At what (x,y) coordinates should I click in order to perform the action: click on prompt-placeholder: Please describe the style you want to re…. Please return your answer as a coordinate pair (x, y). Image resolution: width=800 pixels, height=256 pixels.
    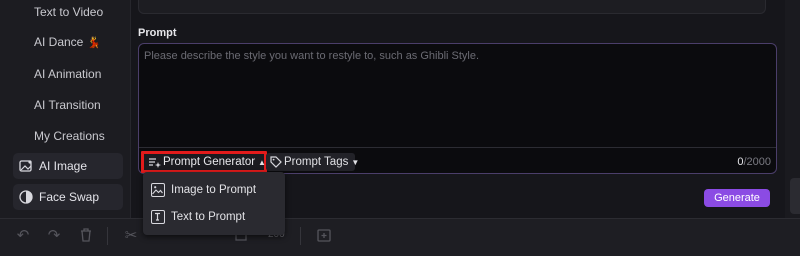
    Looking at the image, I should click on (312, 56).